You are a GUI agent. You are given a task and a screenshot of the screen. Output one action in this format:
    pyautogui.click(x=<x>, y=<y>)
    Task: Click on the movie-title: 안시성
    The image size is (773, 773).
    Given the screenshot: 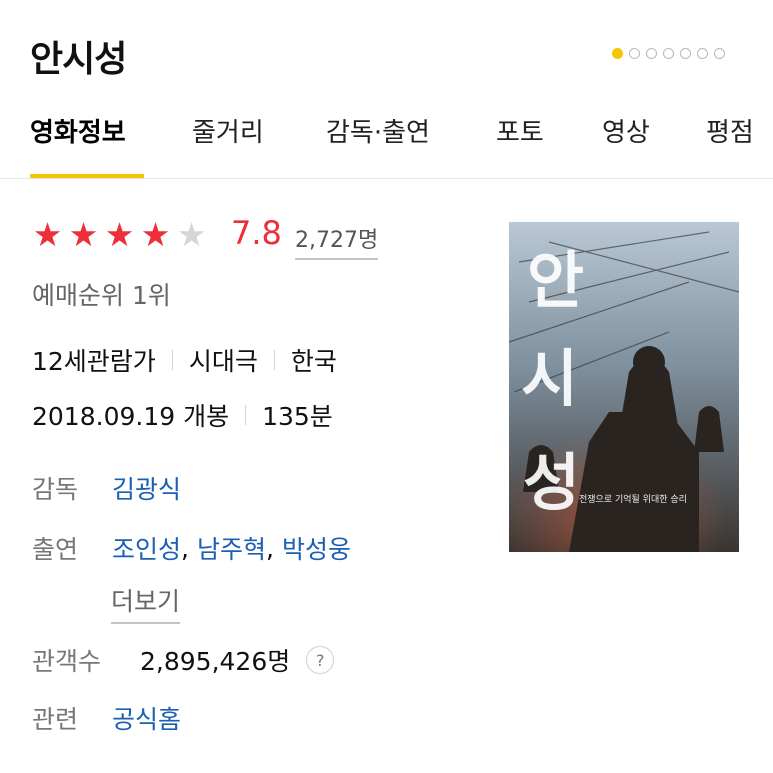 What is the action you would take?
    pyautogui.click(x=78, y=59)
    